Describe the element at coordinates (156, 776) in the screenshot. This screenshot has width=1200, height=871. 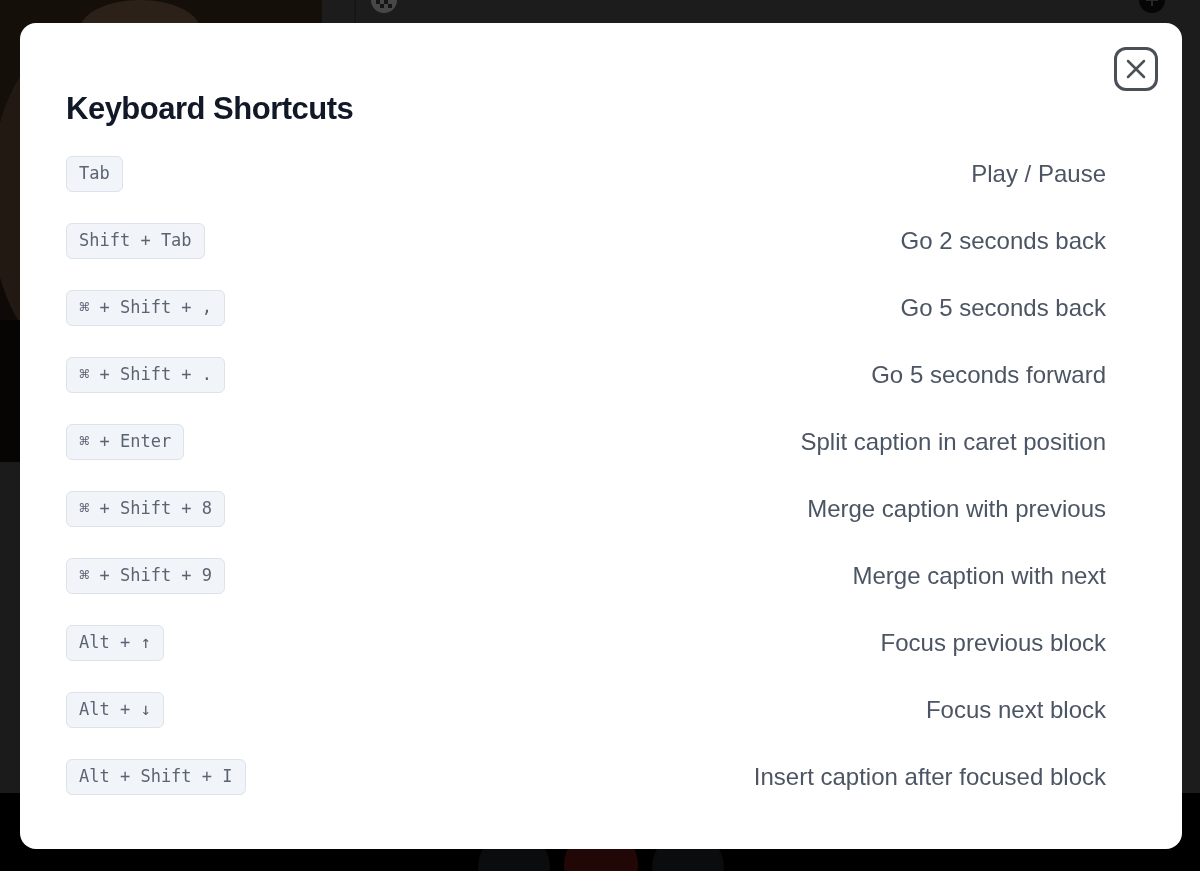
I see `shortcut-key: Alt + Shift + I` at that location.